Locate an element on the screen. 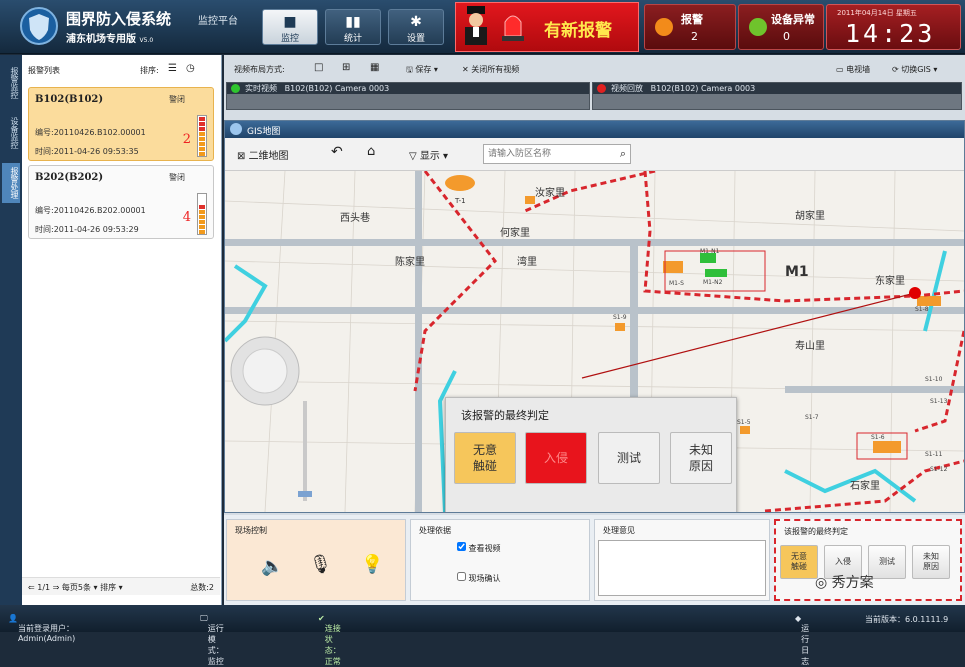 The height and width of the screenshot is (667, 965). siren-icon is located at coordinates (513, 28).